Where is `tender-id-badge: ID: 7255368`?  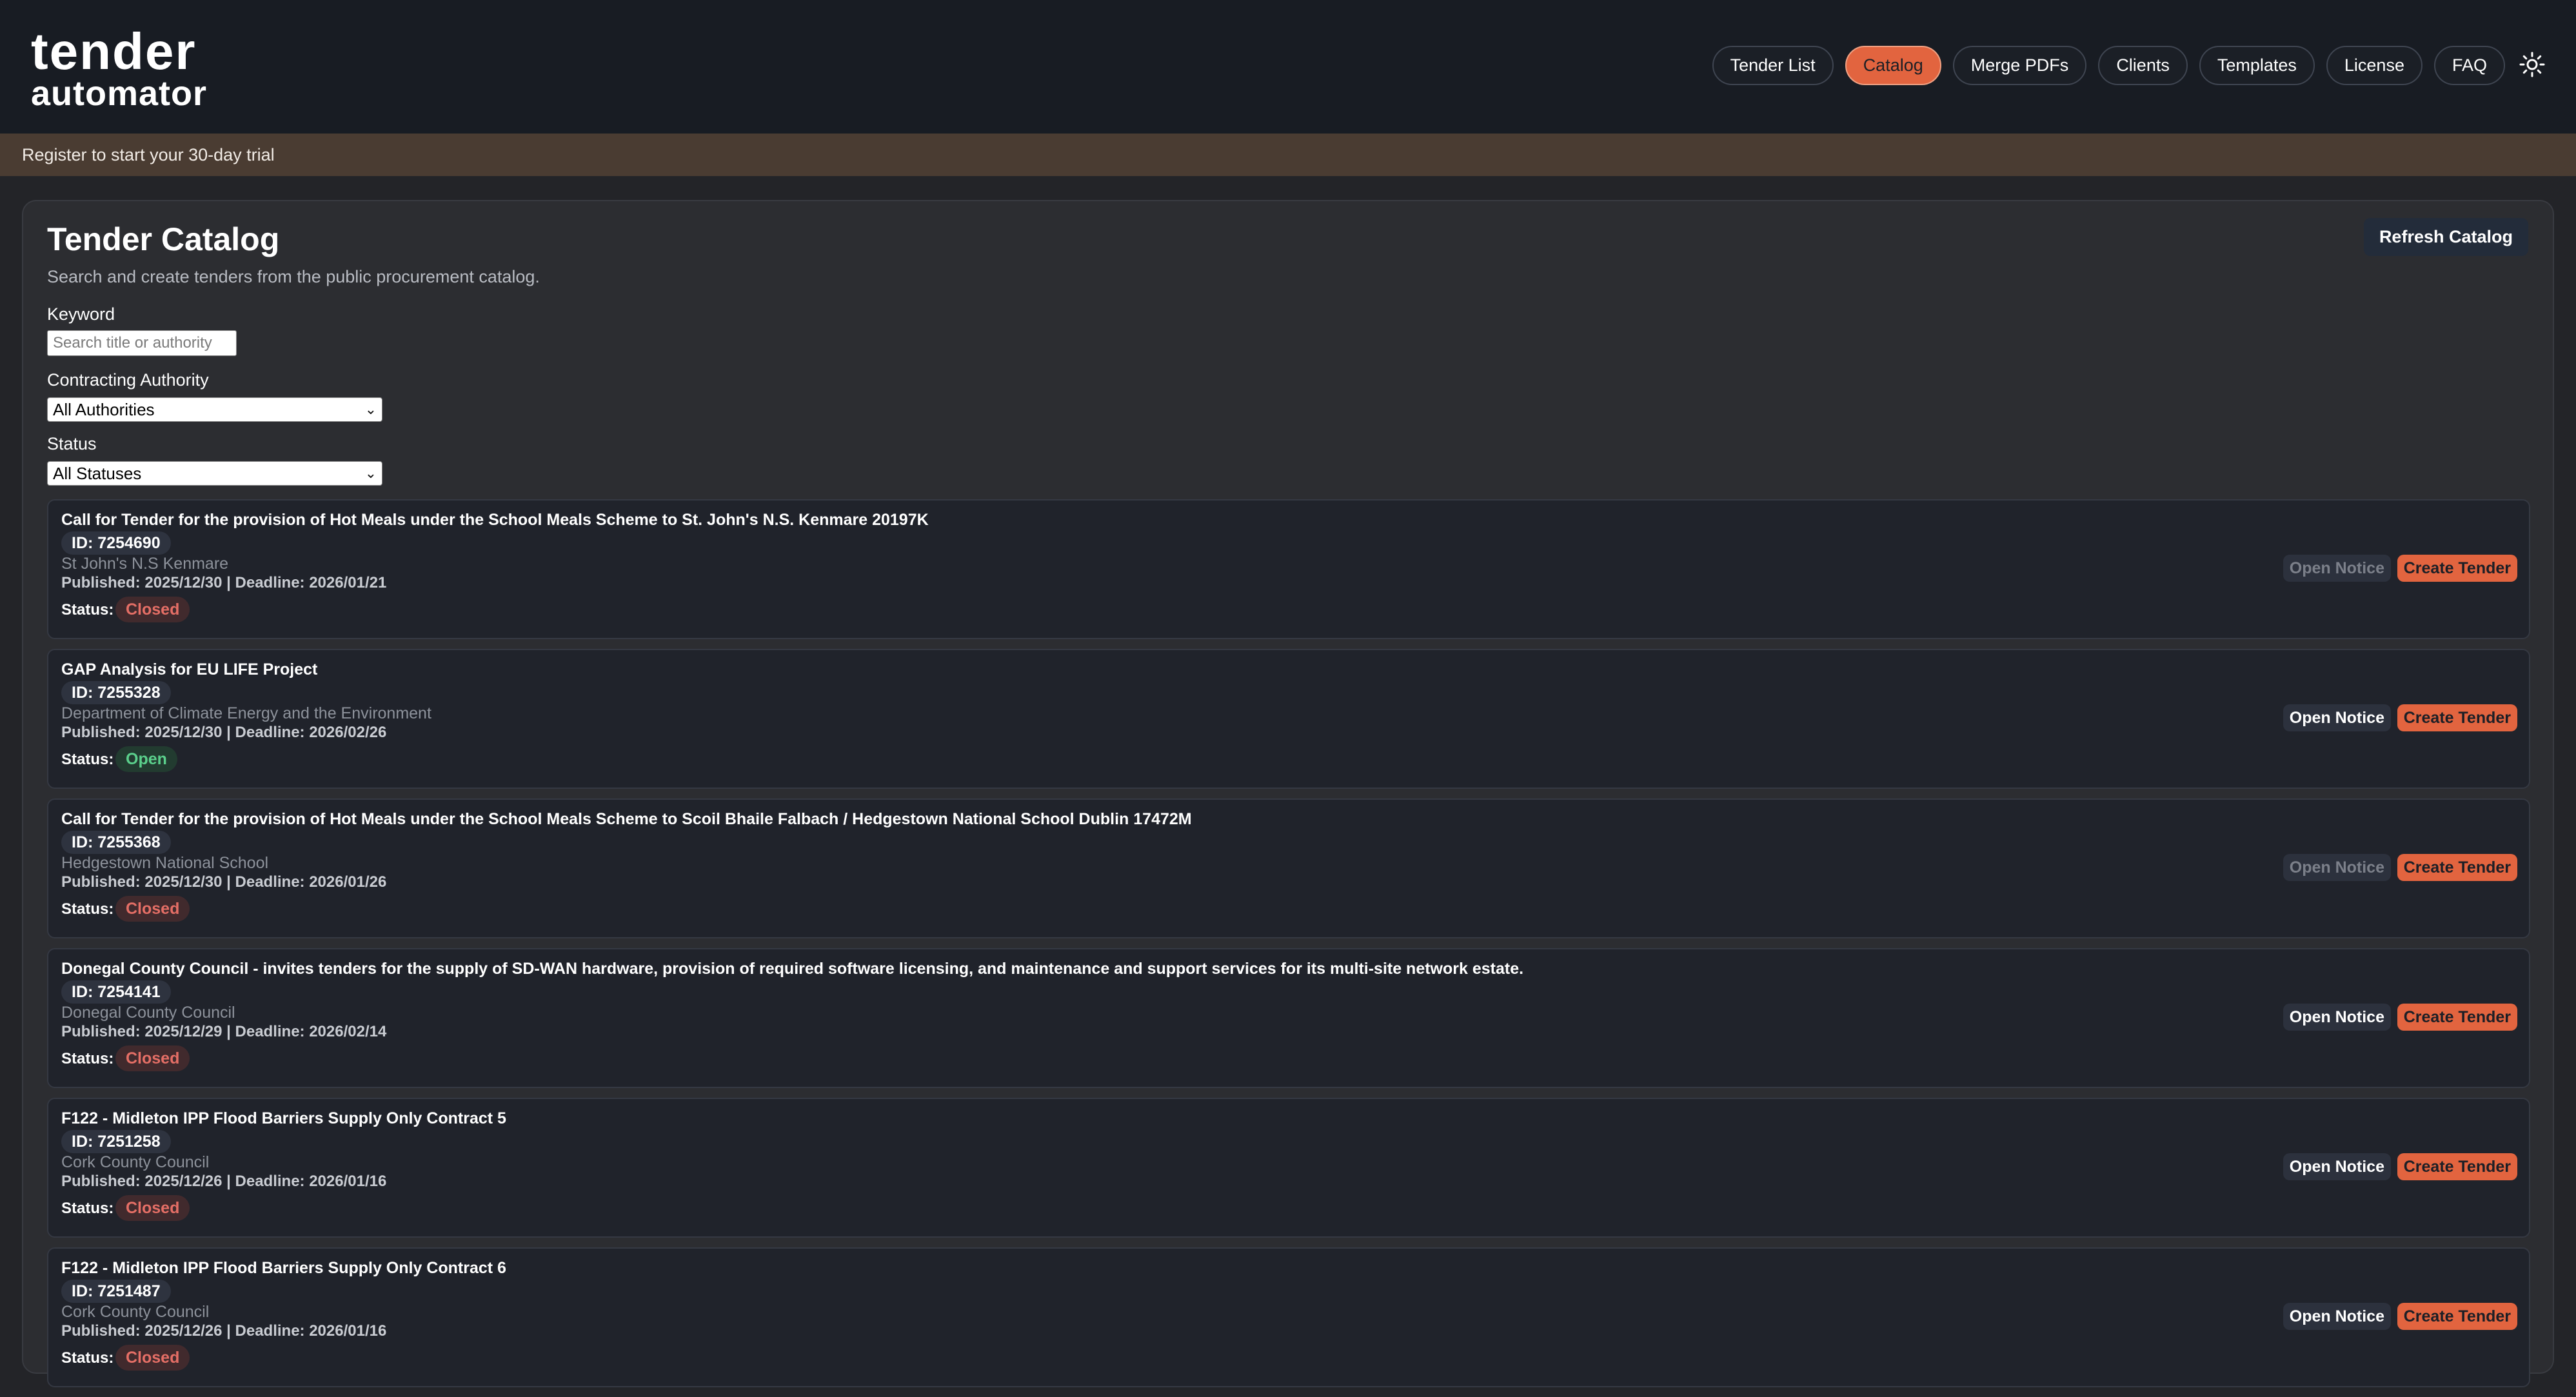 tender-id-badge: ID: 7255368 is located at coordinates (116, 842).